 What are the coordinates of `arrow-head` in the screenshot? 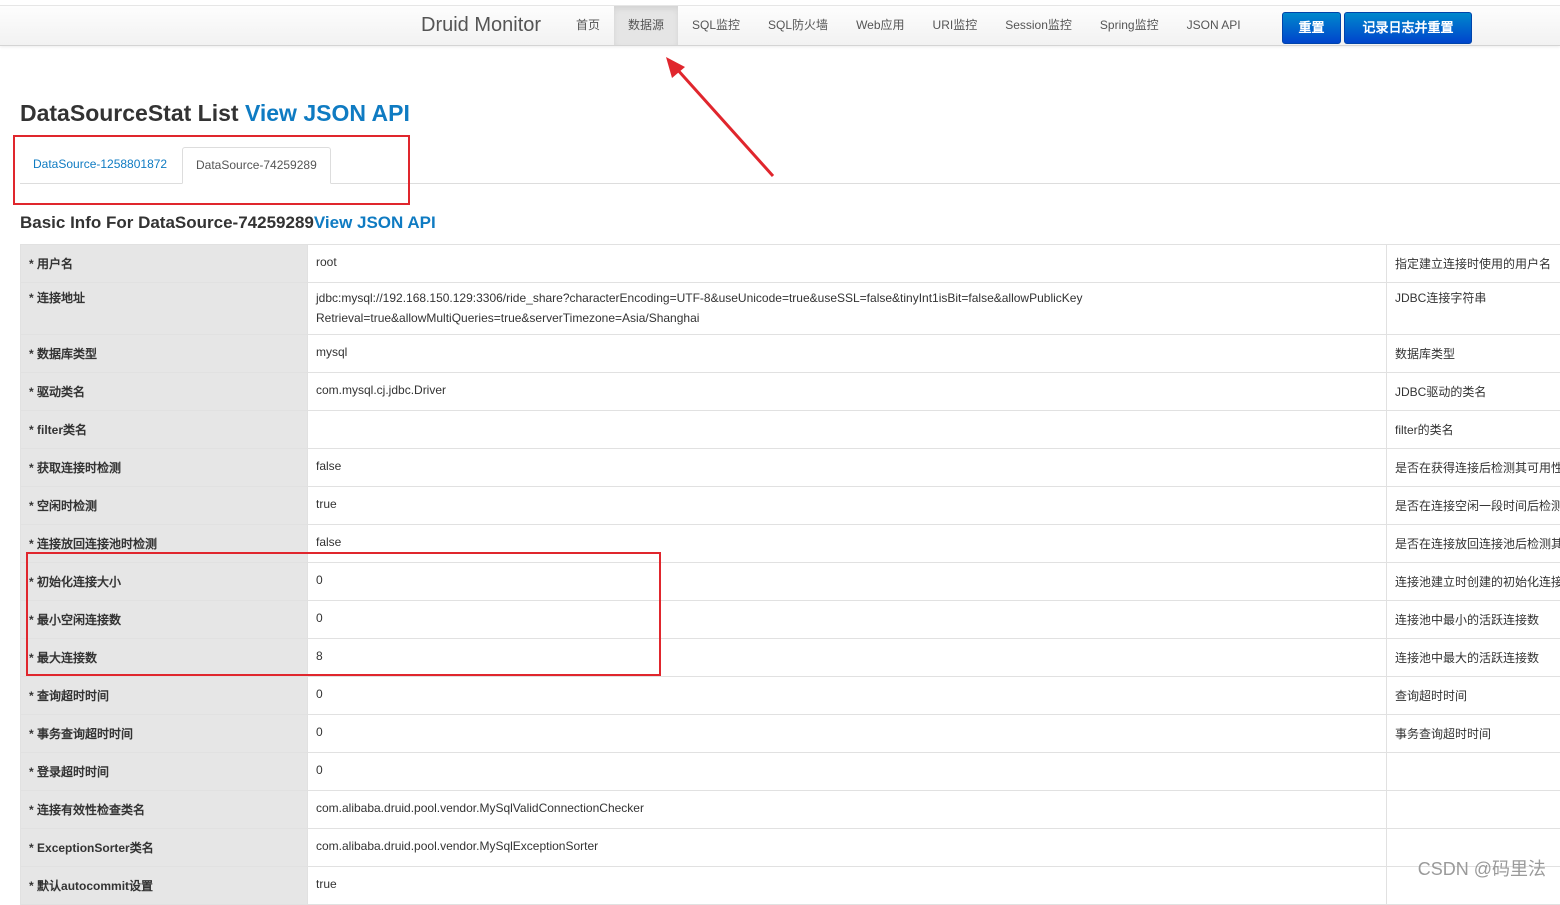 It's located at (675, 67).